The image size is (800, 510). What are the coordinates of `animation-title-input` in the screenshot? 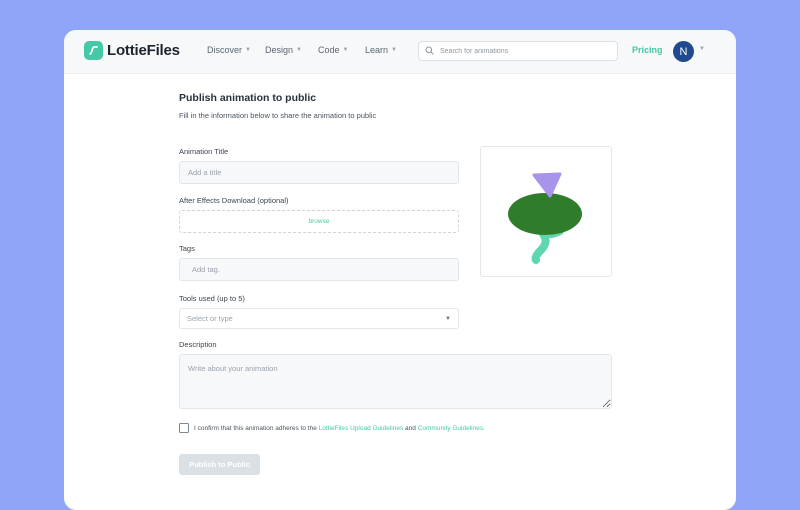 It's located at (319, 172).